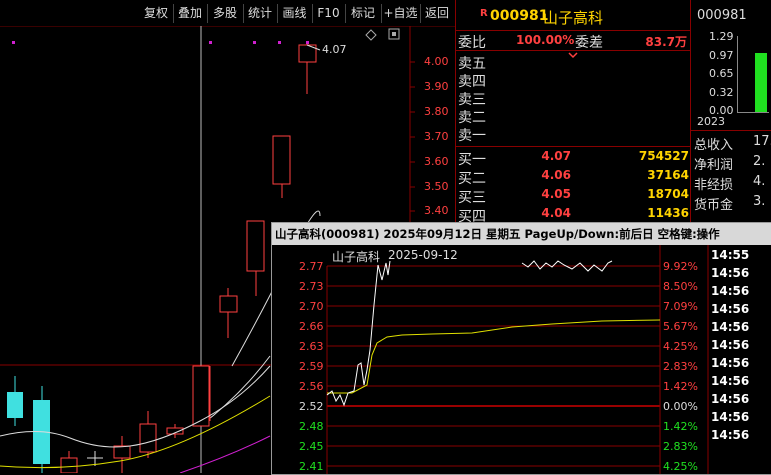 This screenshot has width=771, height=475. What do you see at coordinates (472, 100) in the screenshot?
I see `ask-row: 卖三` at bounding box center [472, 100].